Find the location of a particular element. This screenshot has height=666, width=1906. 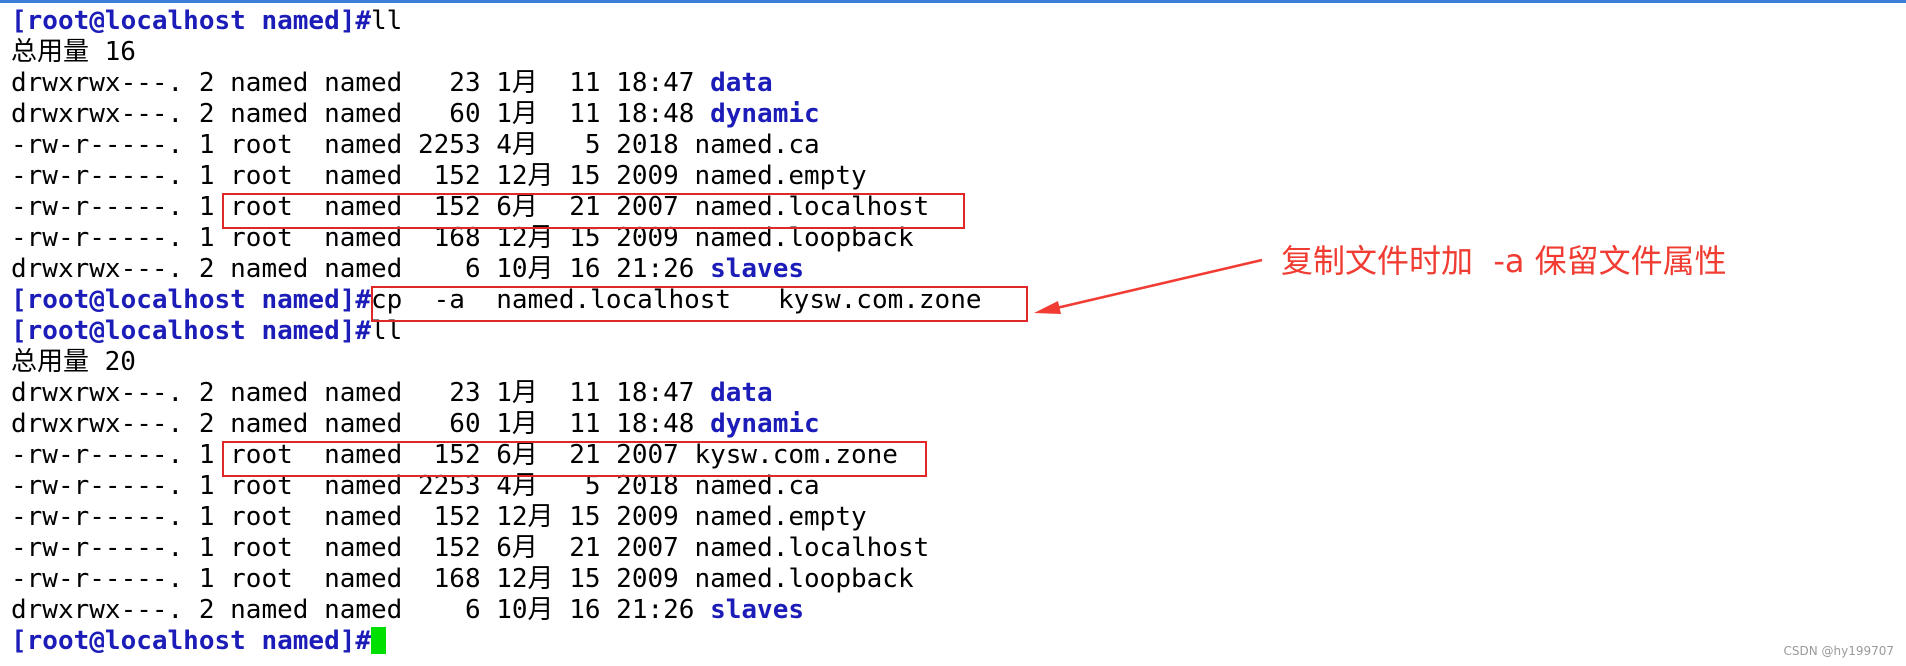

watermark: CSDN @hy199707 is located at coordinates (1838, 651).